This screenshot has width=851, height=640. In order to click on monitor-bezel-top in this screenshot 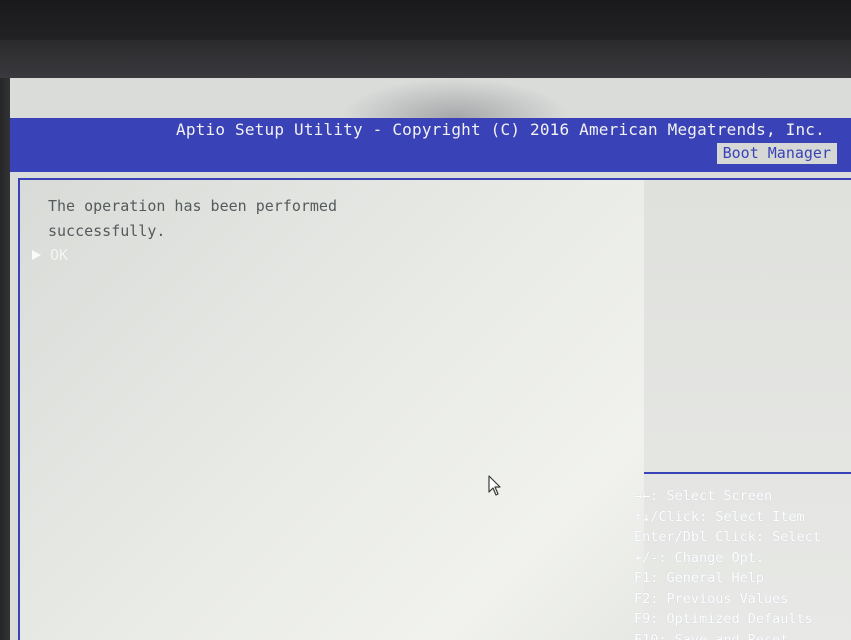, I will do `click(425, 39)`.